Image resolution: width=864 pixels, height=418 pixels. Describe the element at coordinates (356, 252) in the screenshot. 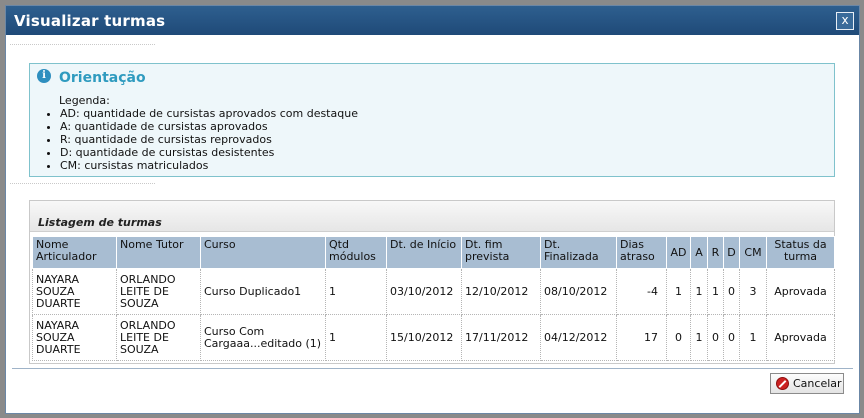

I see `column-header: Qtd módulos` at that location.